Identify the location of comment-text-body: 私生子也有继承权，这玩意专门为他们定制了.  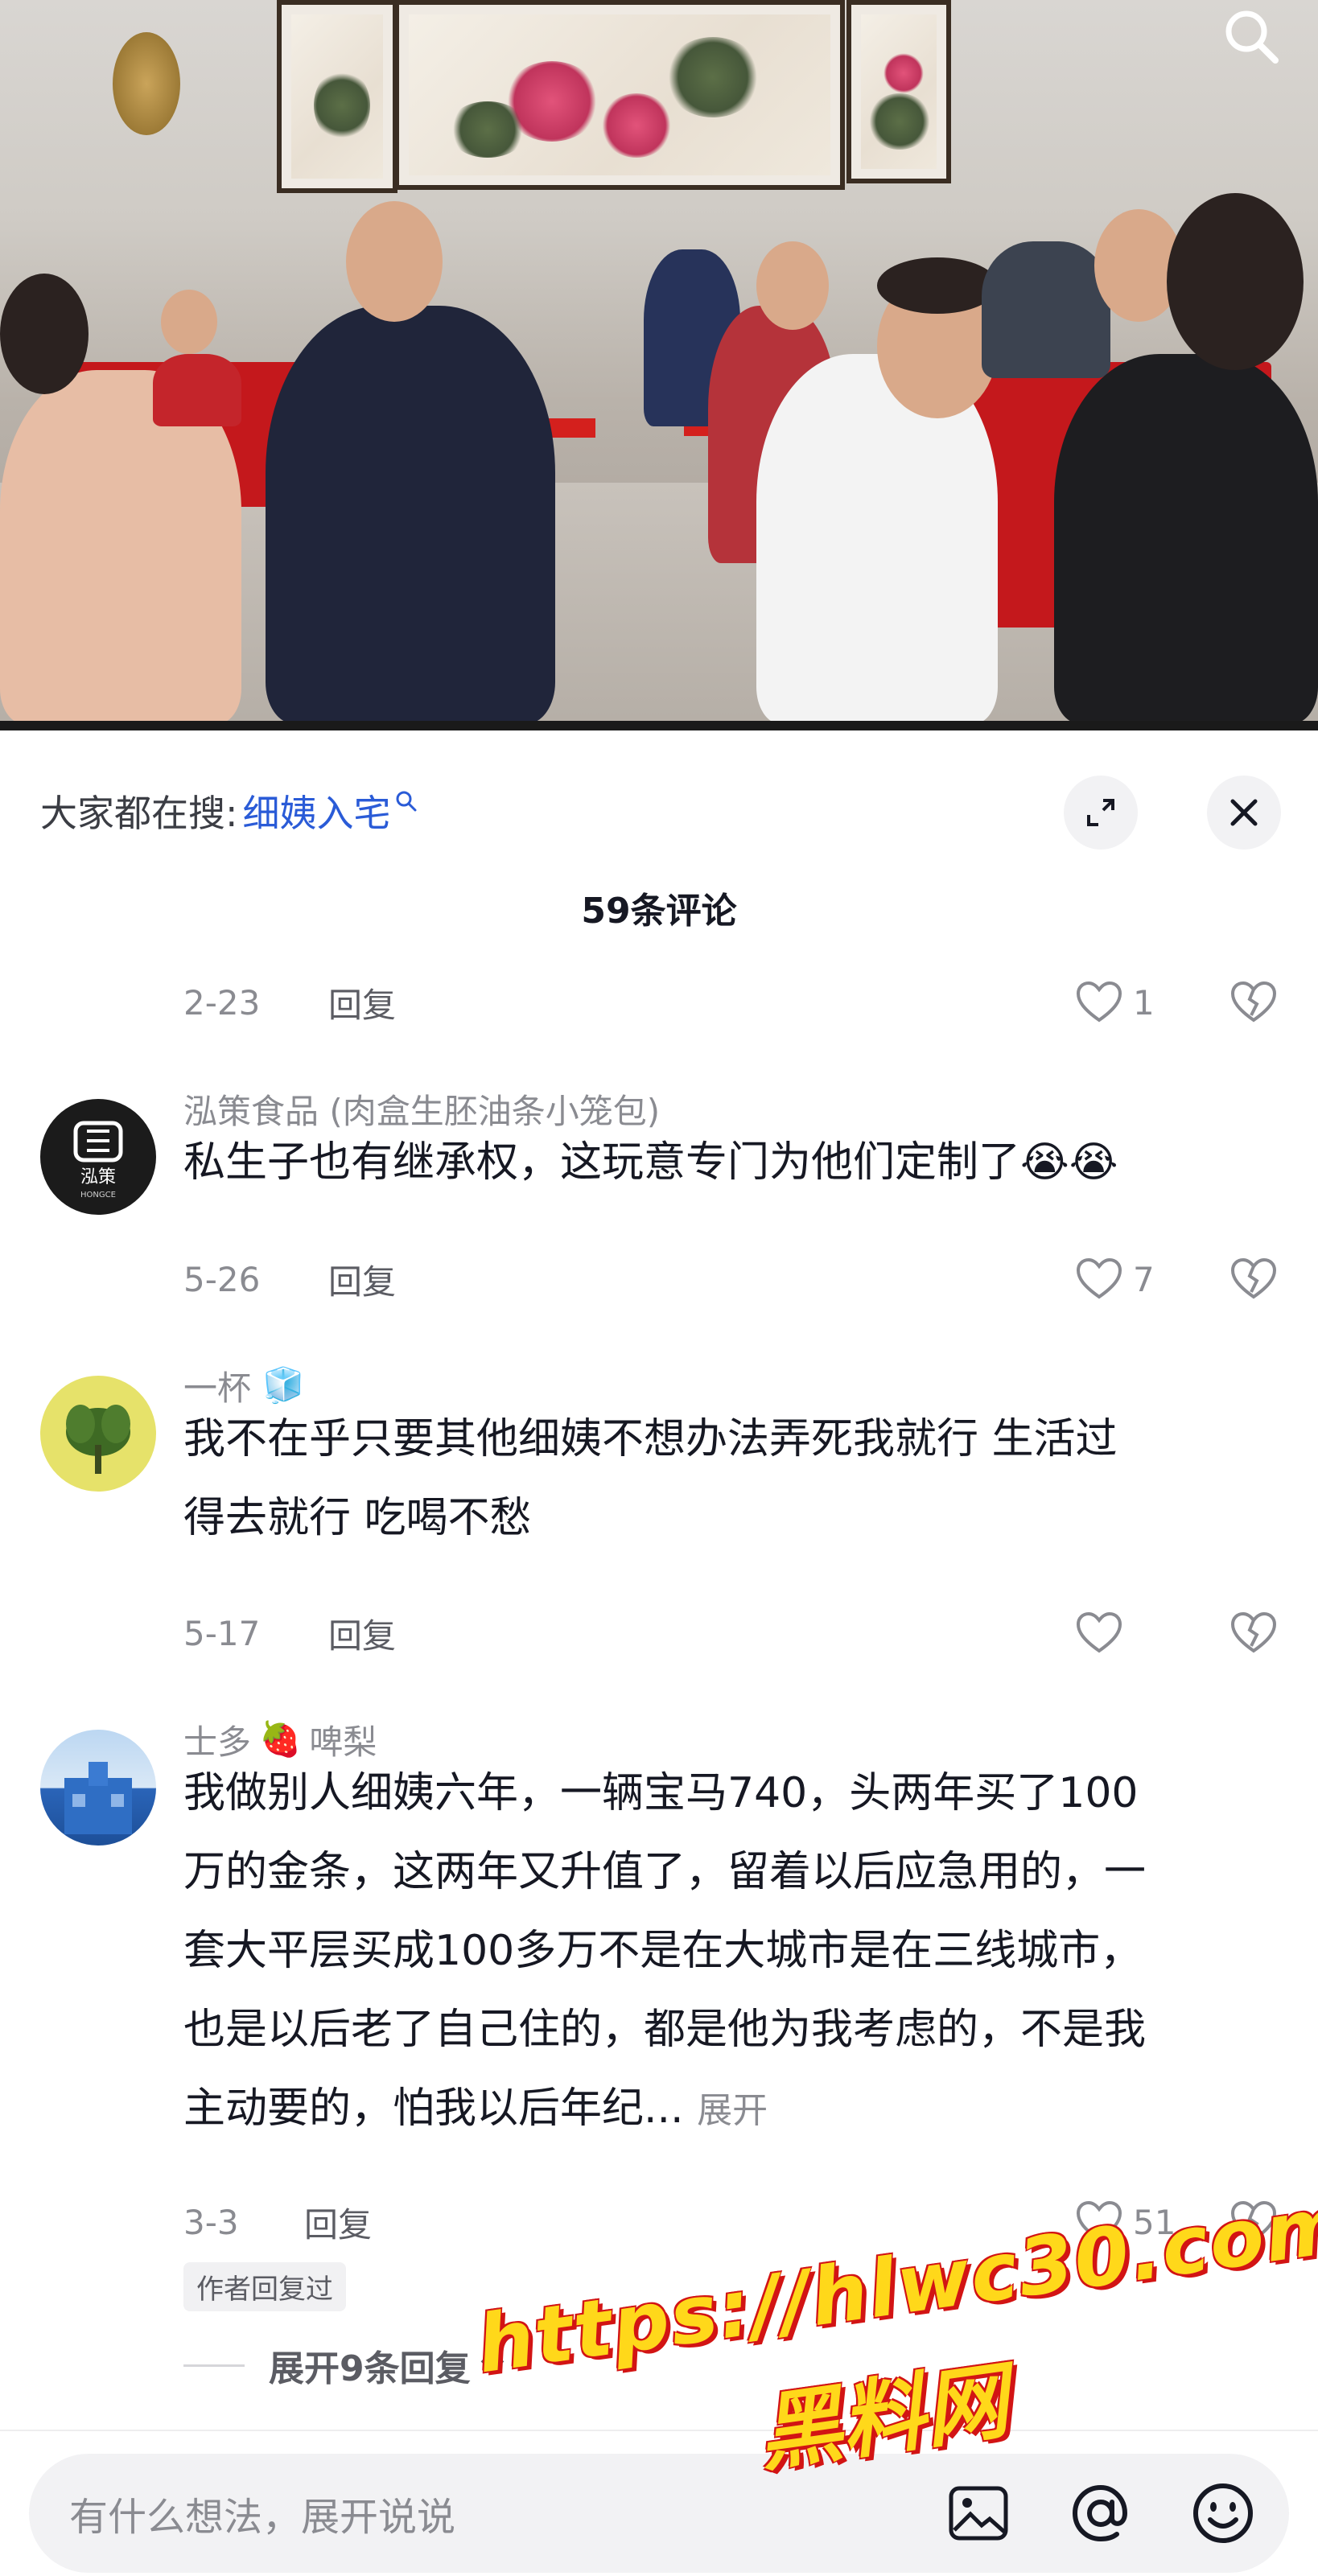
(602, 1162).